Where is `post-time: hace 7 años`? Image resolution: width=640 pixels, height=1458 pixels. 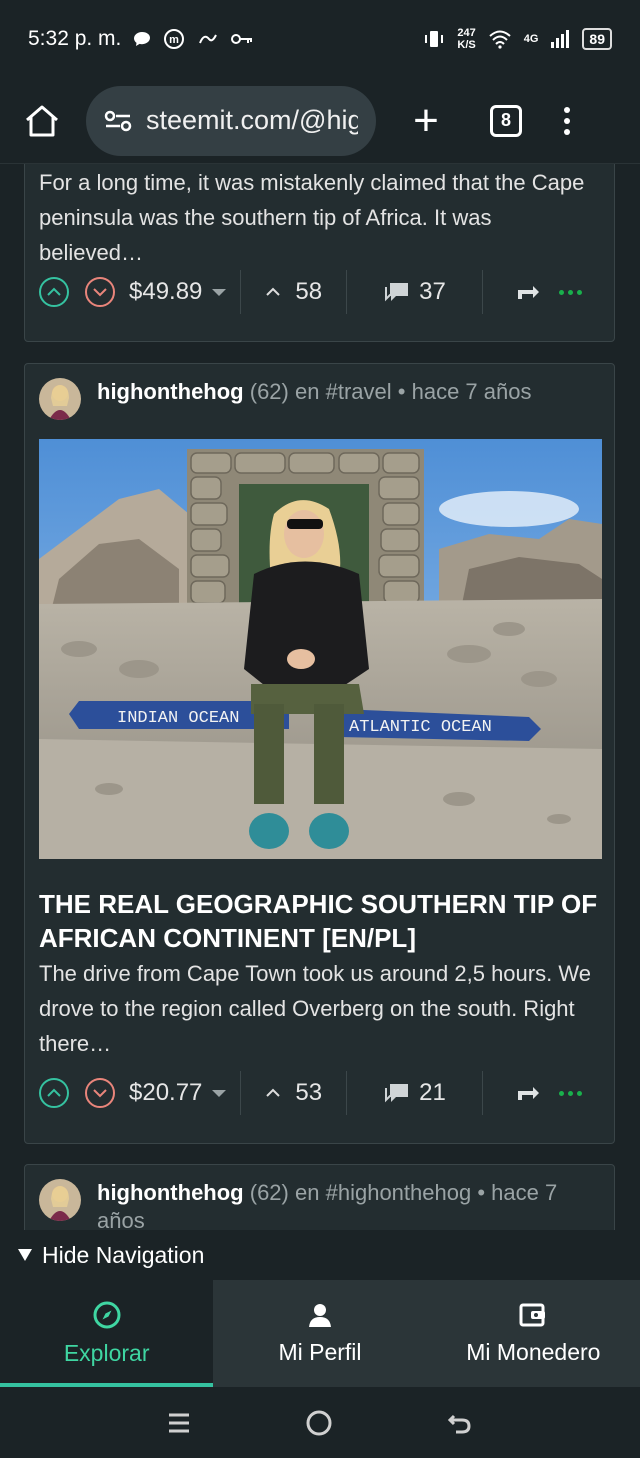 post-time: hace 7 años is located at coordinates (471, 391).